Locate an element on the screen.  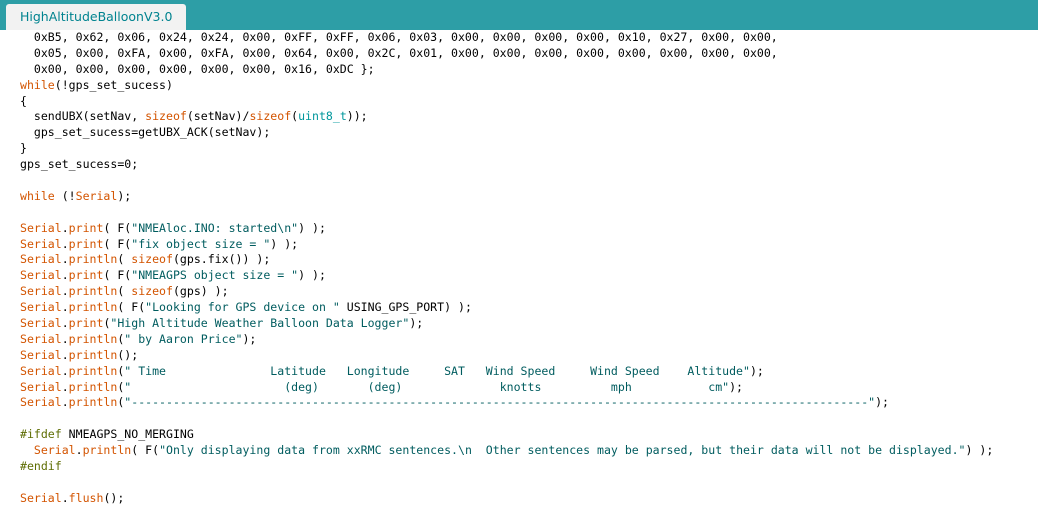
text-token: (gps) ); is located at coordinates (200, 291).